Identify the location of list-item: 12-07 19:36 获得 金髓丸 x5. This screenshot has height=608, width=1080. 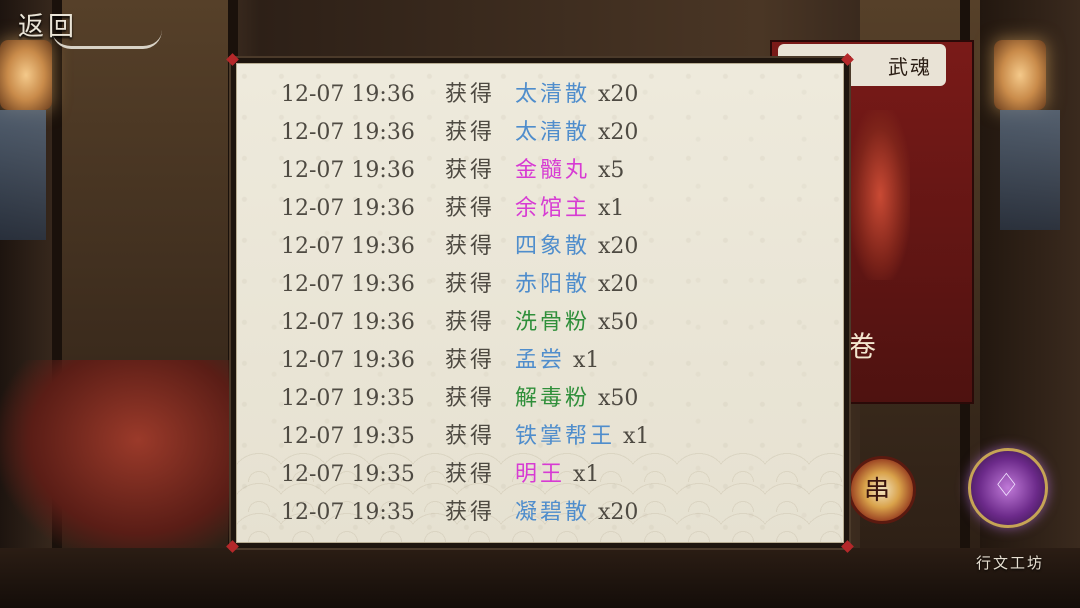
(540, 171).